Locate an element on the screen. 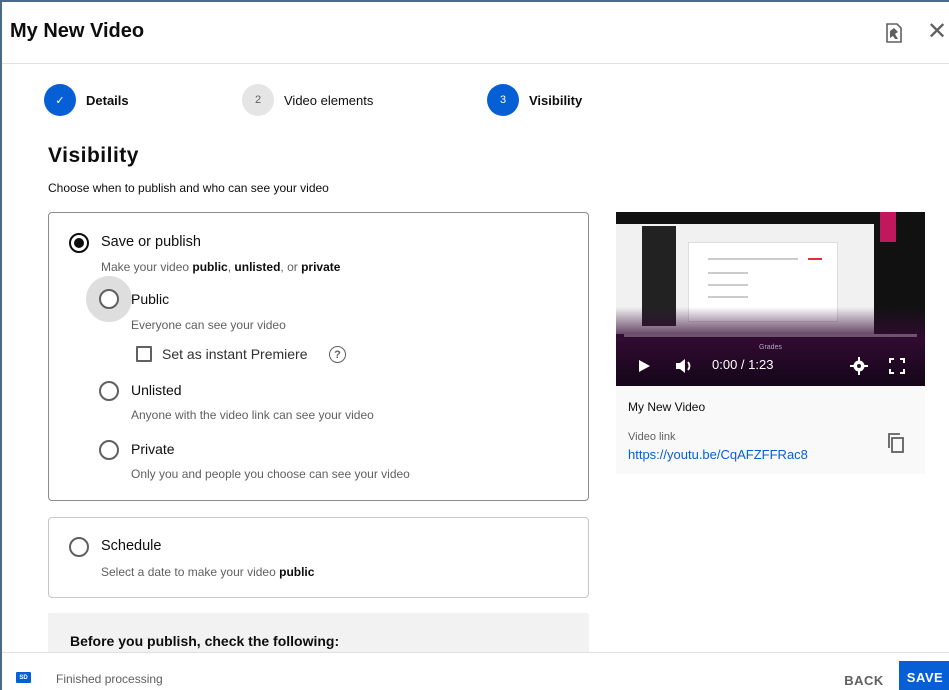 The height and width of the screenshot is (690, 949). video-link: https://youtu.be/CqAFZFFRac8 is located at coordinates (718, 454).